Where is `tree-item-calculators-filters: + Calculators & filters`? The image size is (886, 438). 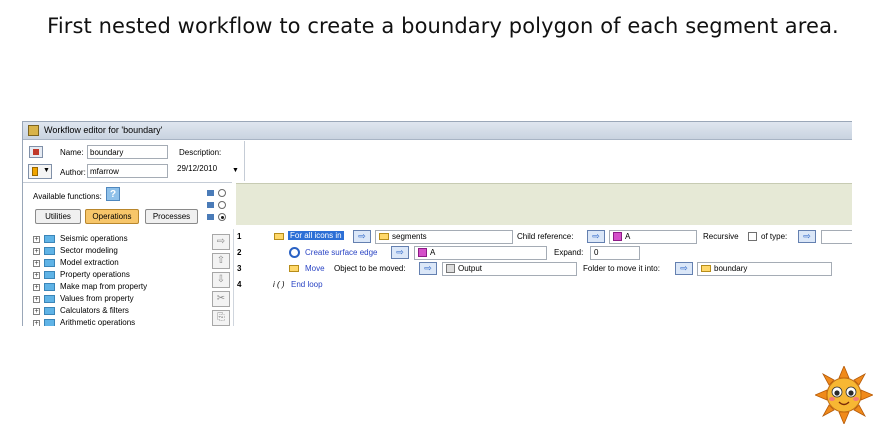
tree-item-calculators-filters: + Calculators & filters is located at coordinates (118, 312).